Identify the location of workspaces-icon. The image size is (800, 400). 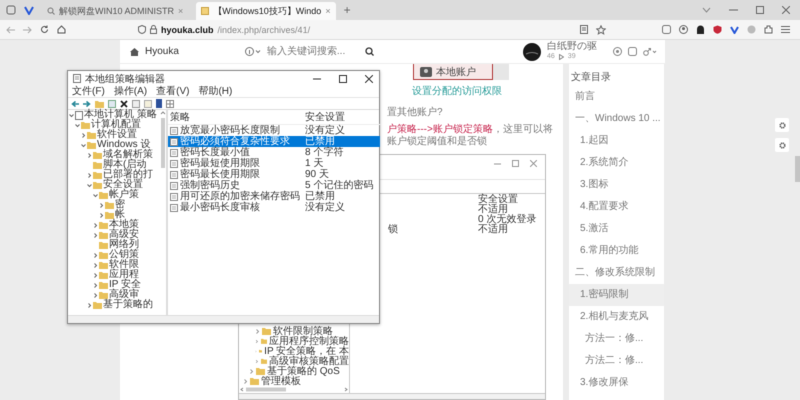
(11, 10).